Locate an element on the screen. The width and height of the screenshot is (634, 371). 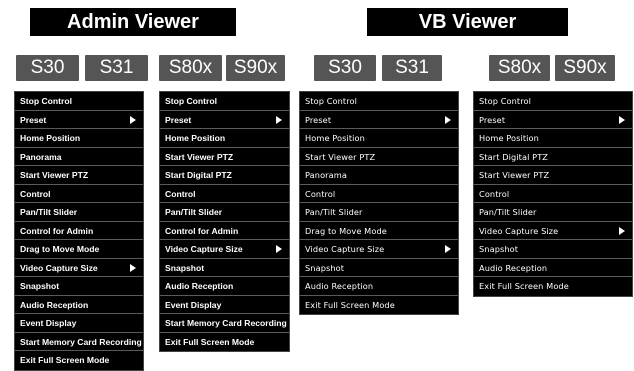
menu-item-label: Control for Admin is located at coordinates (202, 230).